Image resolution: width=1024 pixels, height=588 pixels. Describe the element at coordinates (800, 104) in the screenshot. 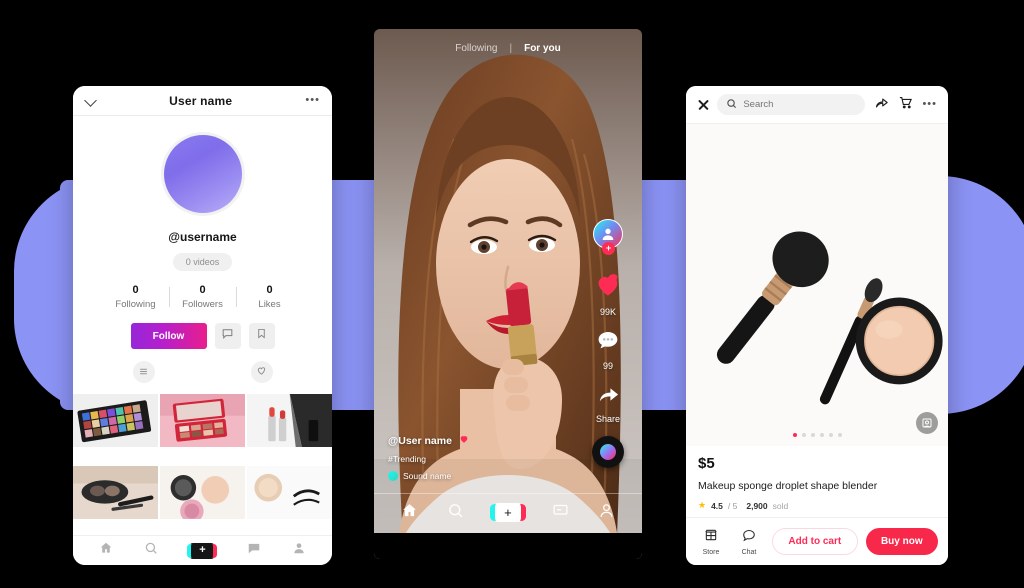

I see `search-input` at that location.